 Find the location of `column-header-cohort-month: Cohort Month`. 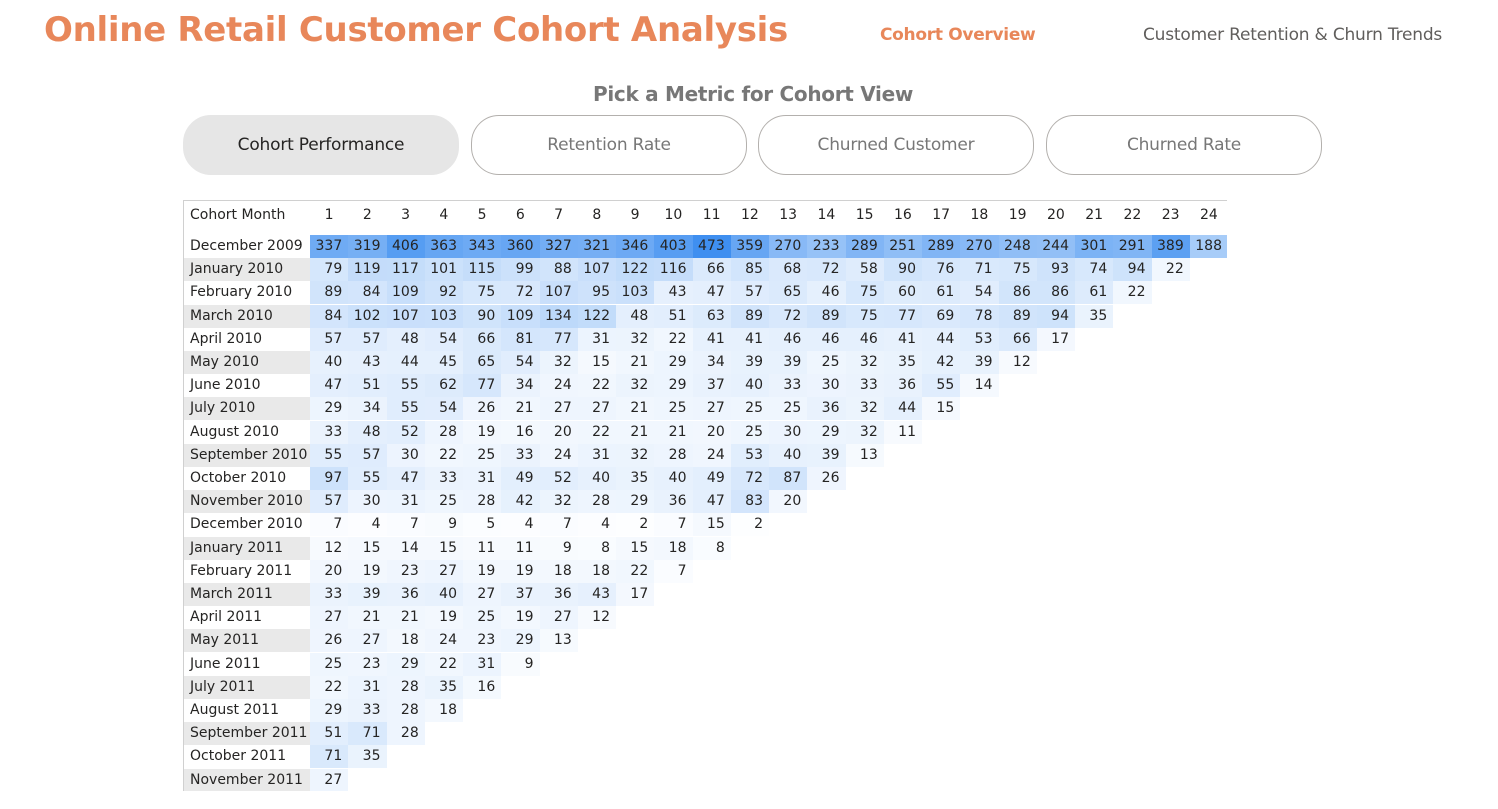

column-header-cohort-month: Cohort Month is located at coordinates (247, 215).